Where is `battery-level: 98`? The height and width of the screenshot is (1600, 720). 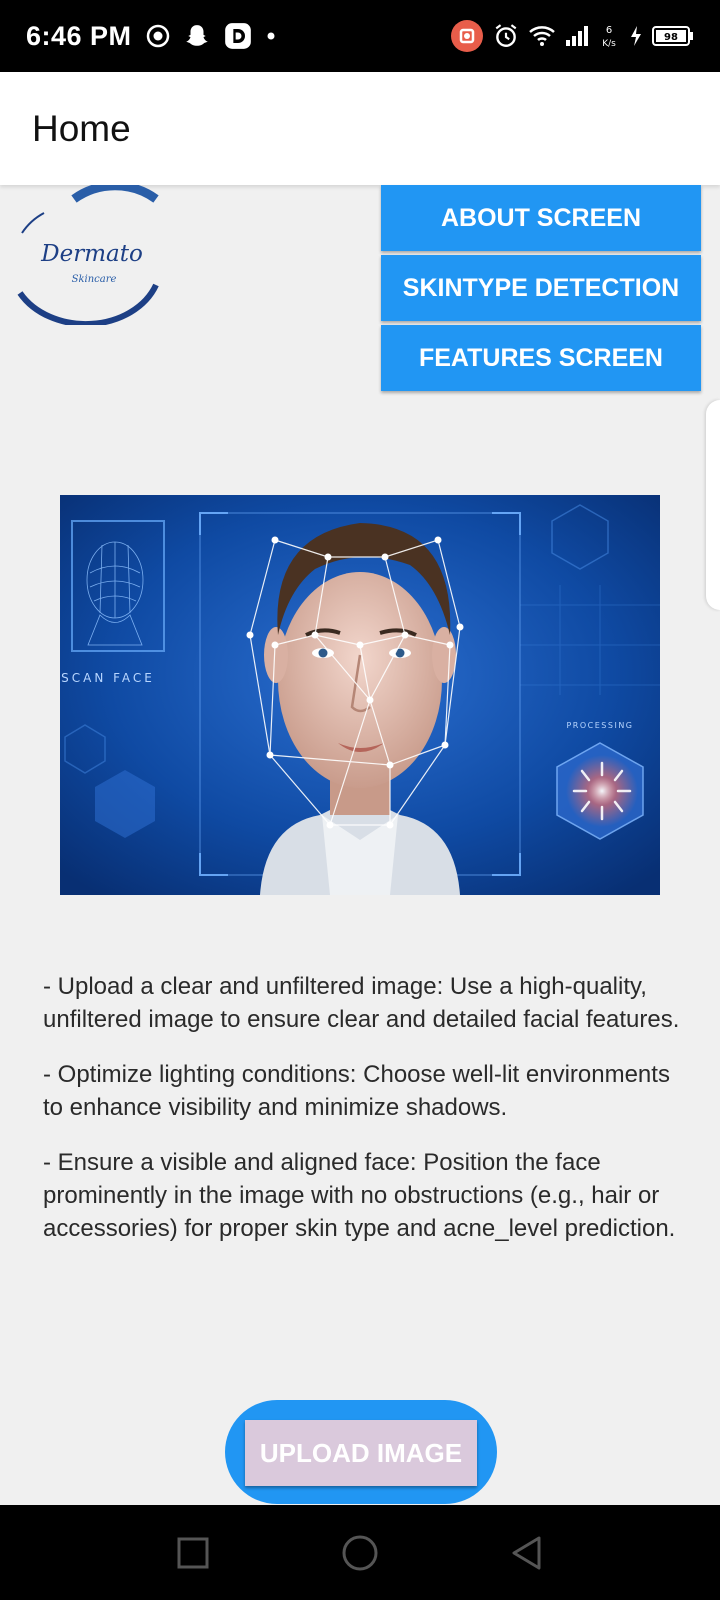 battery-level: 98 is located at coordinates (671, 37).